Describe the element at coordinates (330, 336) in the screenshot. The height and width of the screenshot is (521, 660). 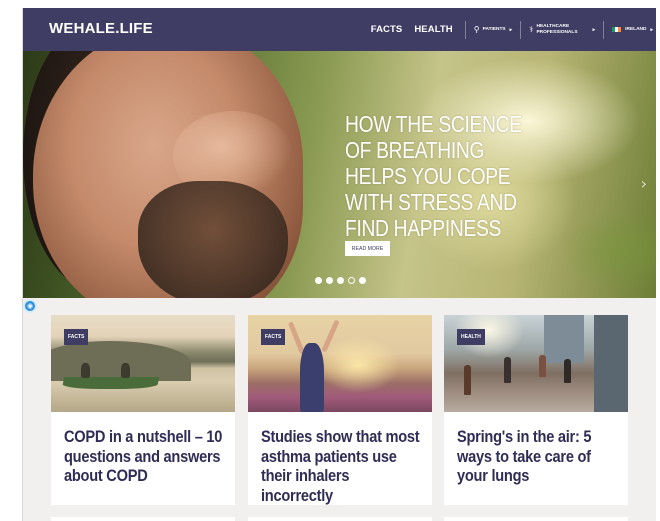
I see `card-image-arm` at that location.